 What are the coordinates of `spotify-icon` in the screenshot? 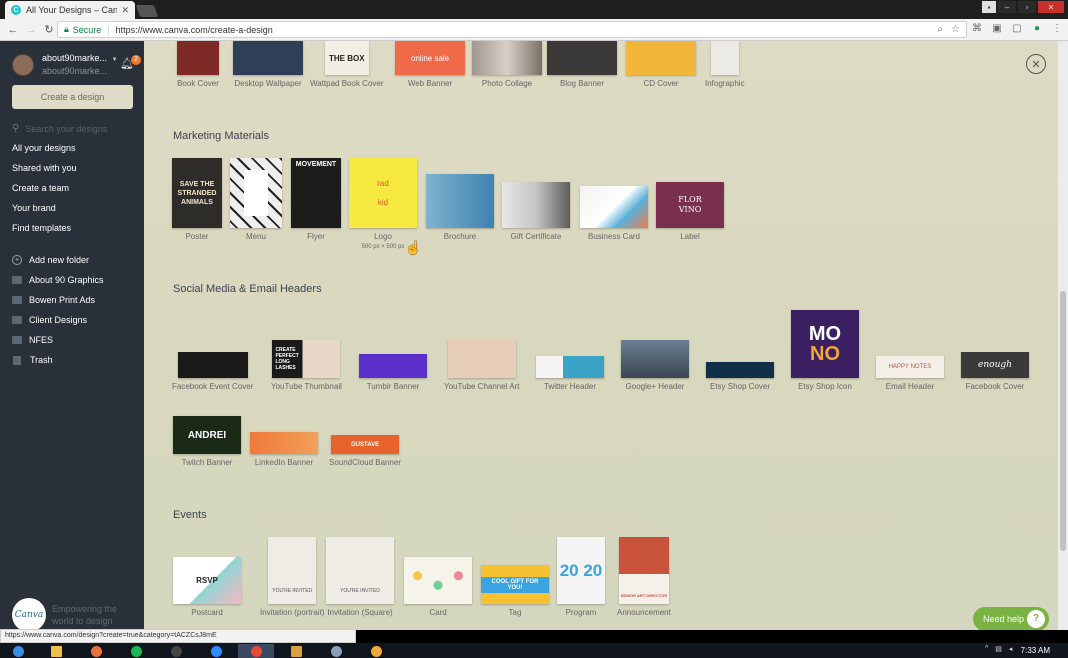 It's located at (136, 651).